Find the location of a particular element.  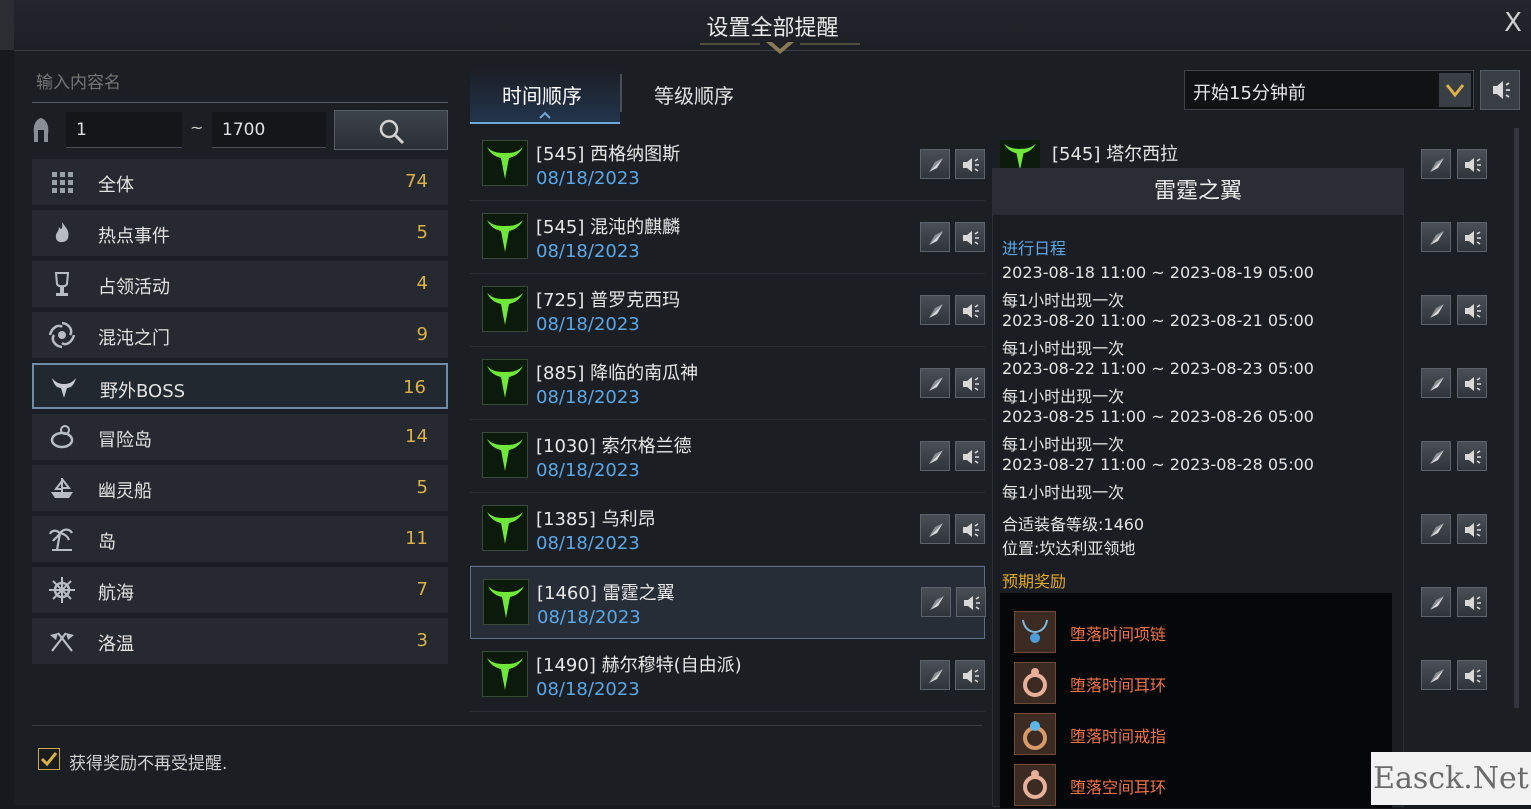

category-label: 野外BOSS is located at coordinates (143, 391).